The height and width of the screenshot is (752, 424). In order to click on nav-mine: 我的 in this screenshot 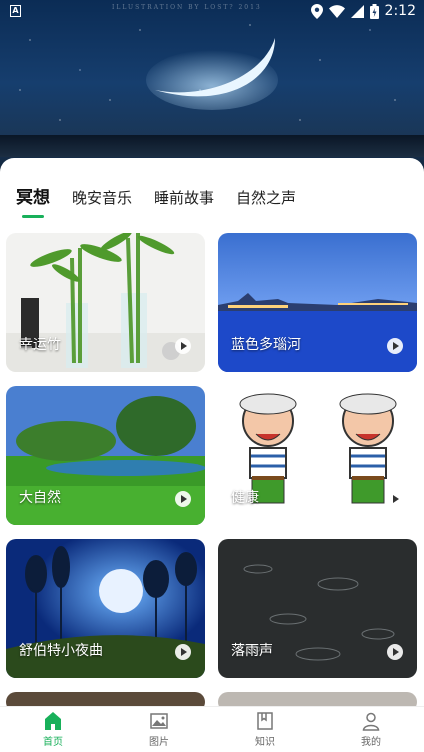, I will do `click(371, 729)`.